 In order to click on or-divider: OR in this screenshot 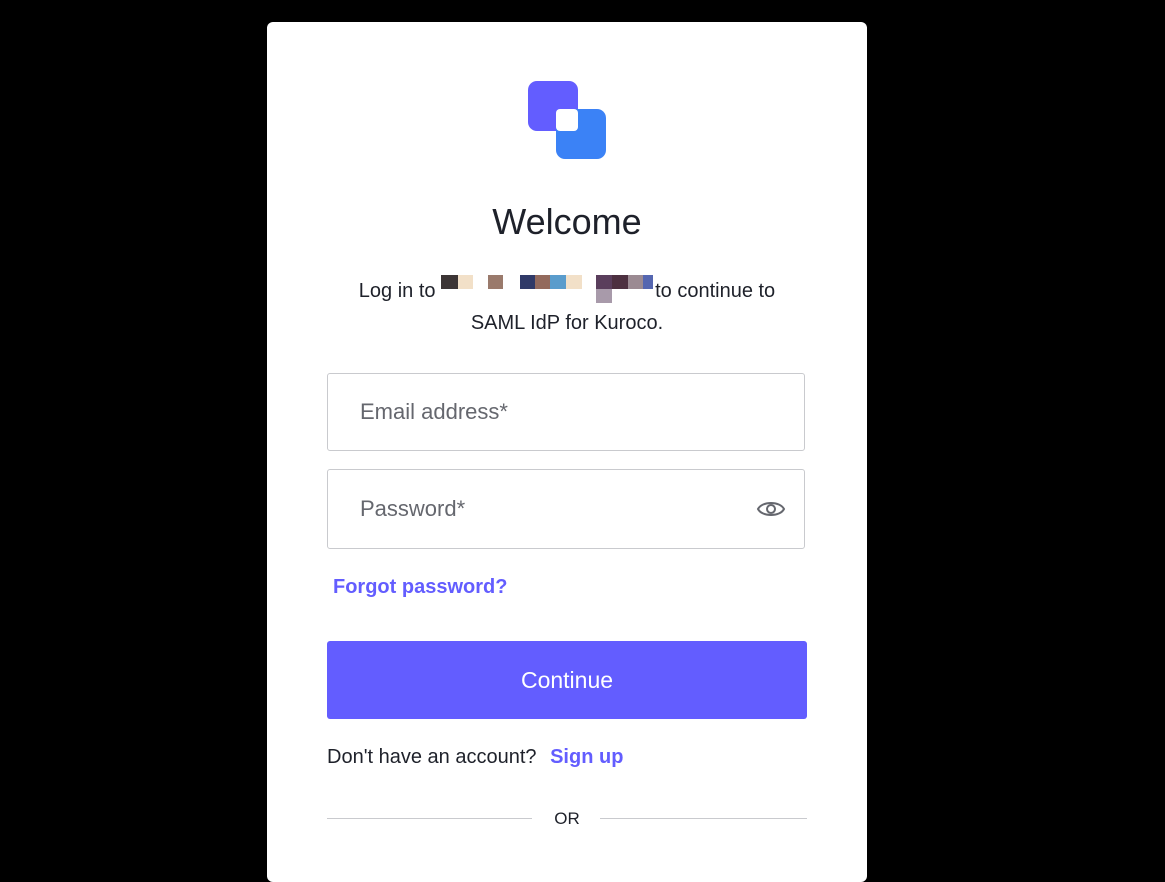, I will do `click(567, 819)`.